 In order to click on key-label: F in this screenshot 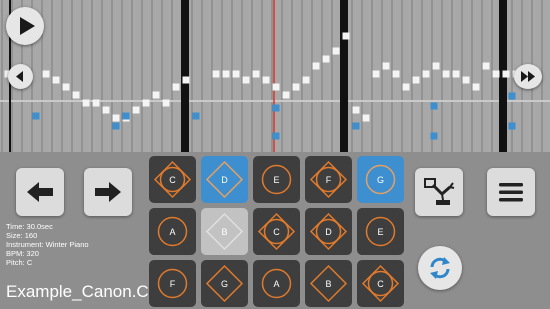, I will do `click(328, 179)`.